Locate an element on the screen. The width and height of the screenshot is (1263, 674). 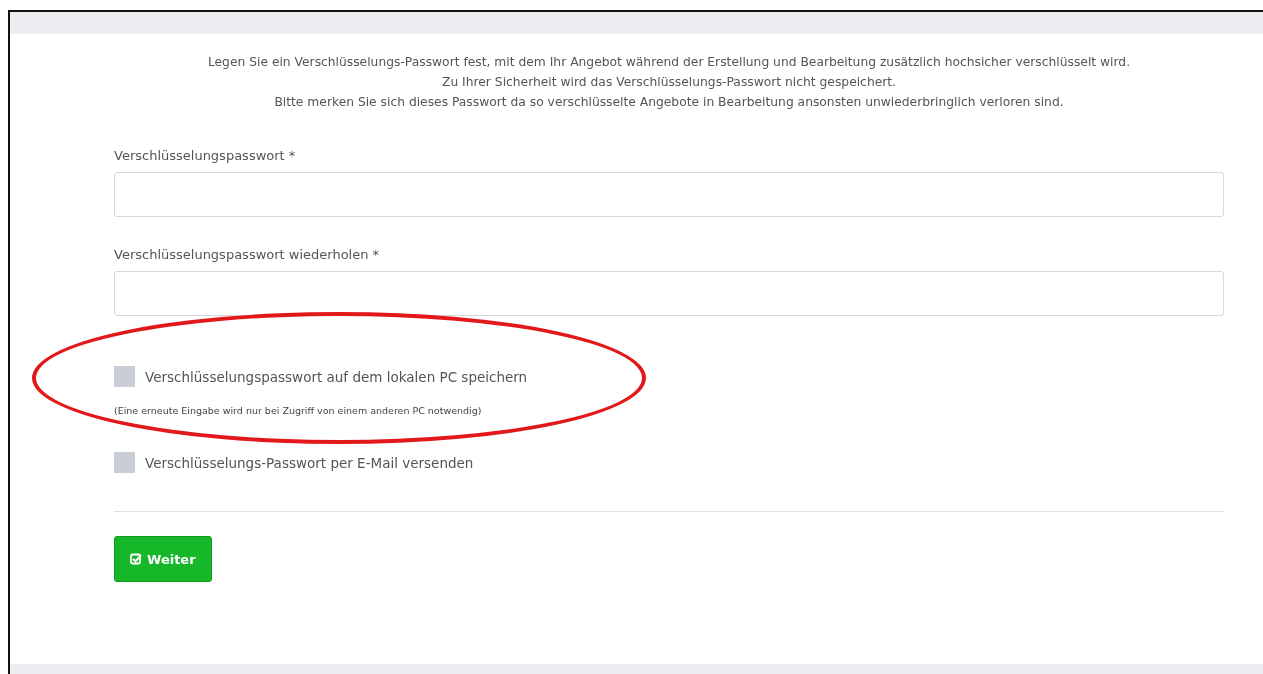
checkbox-label: Verschlüsselungs-Passwort per E-Mail versenden is located at coordinates (309, 462).